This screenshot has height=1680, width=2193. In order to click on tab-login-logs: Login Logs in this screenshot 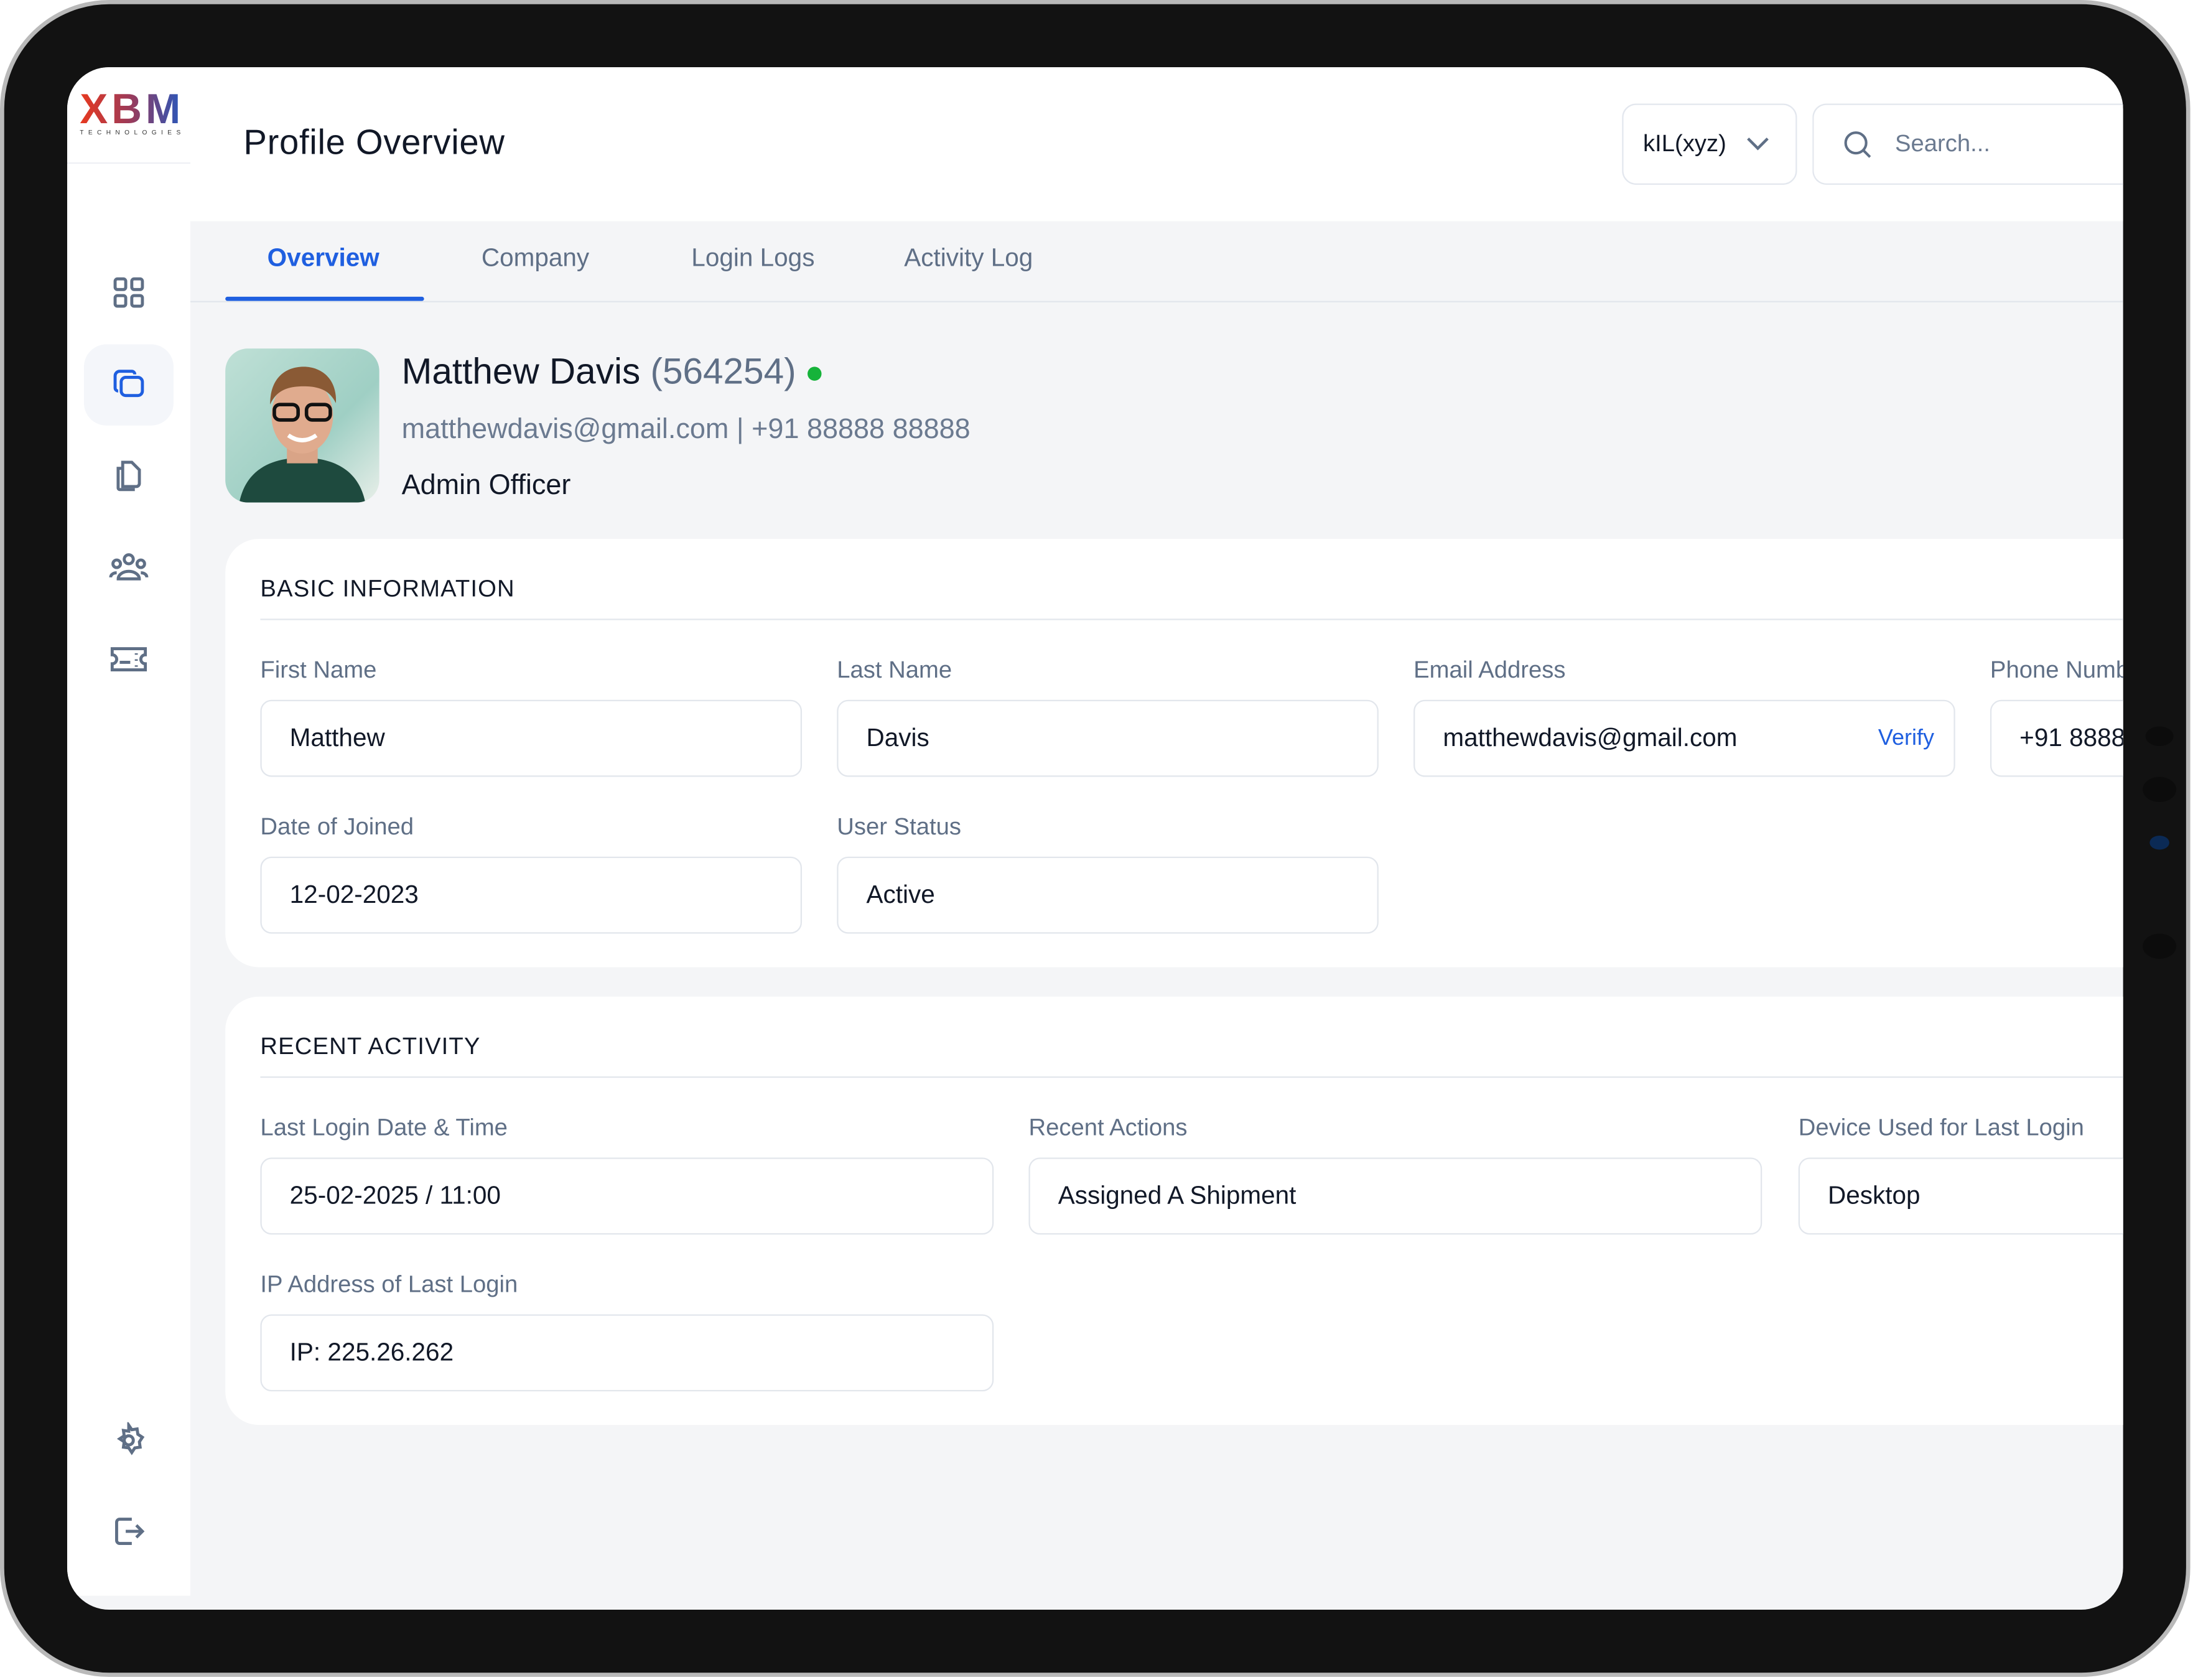, I will do `click(752, 258)`.